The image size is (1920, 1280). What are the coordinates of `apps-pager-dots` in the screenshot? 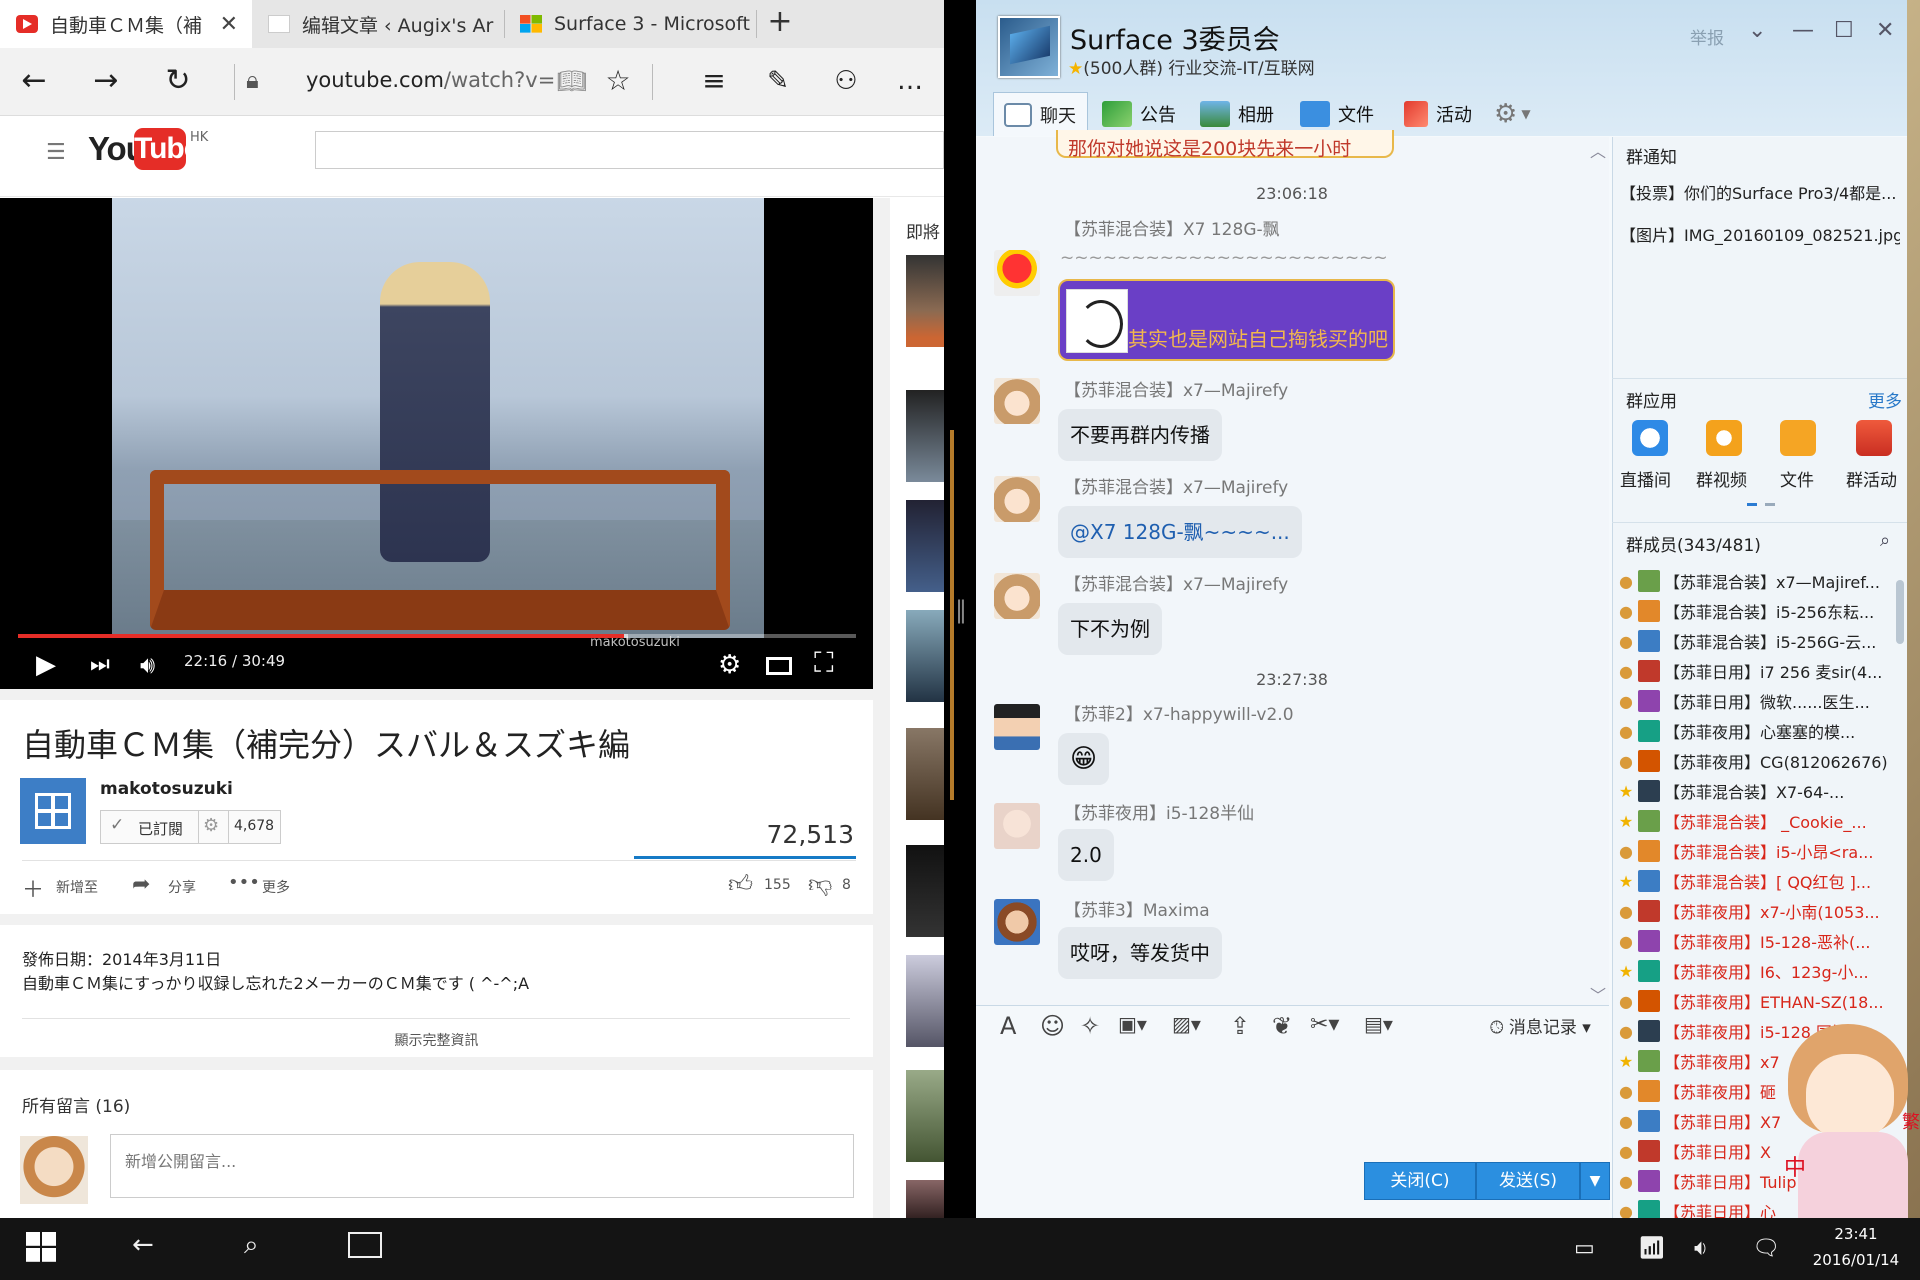 It's located at (1761, 504).